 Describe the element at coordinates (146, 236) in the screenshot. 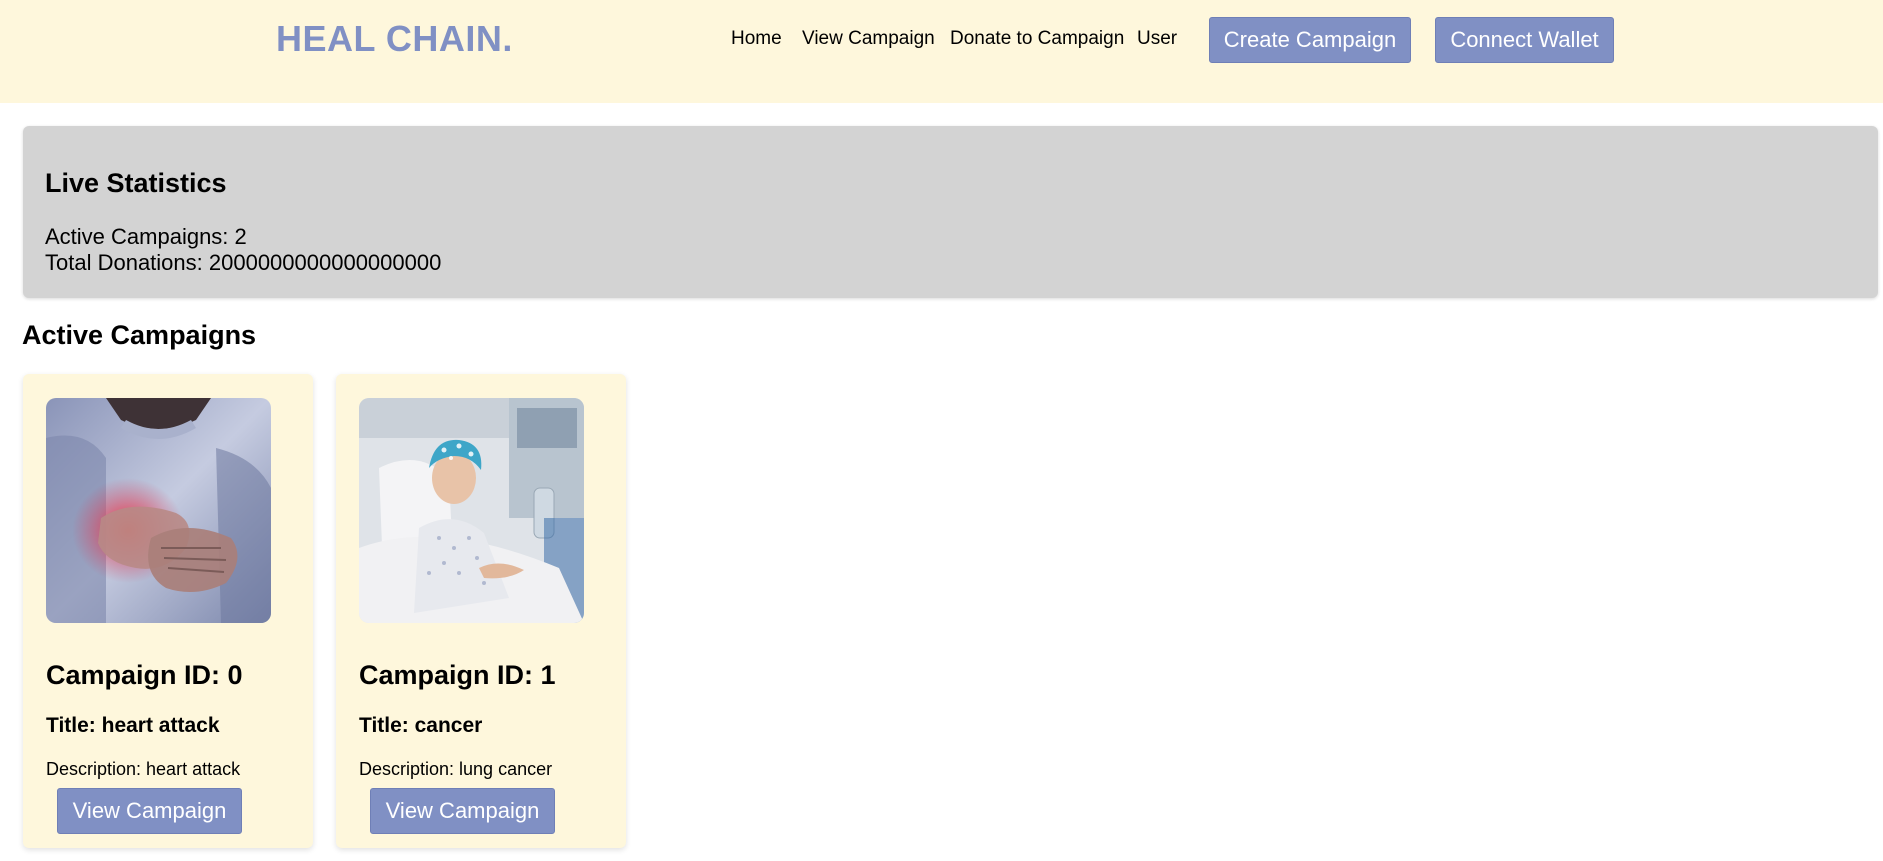

I see `active-campaigns-count: Active Campaigns: 2` at that location.